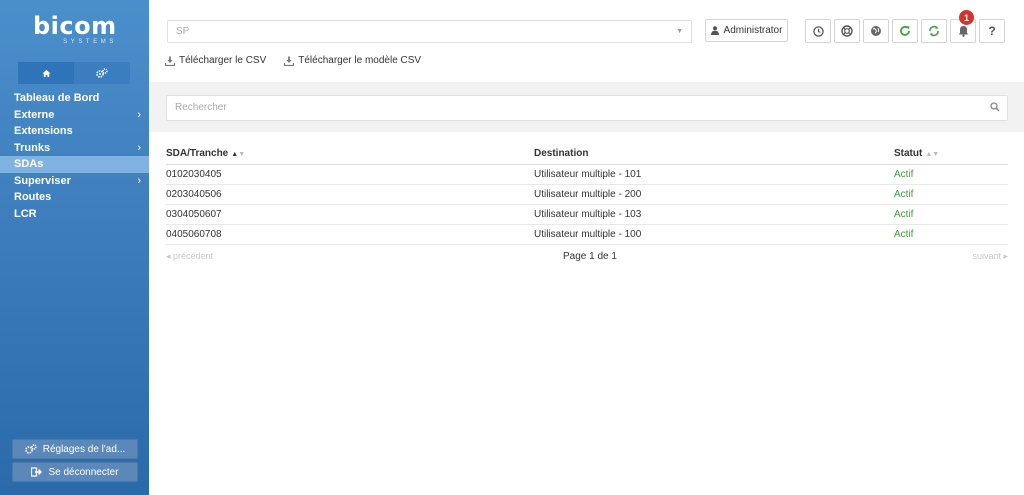 This screenshot has width=1024, height=495. I want to click on sidebar-item: Tableau de Bord, so click(74, 98).